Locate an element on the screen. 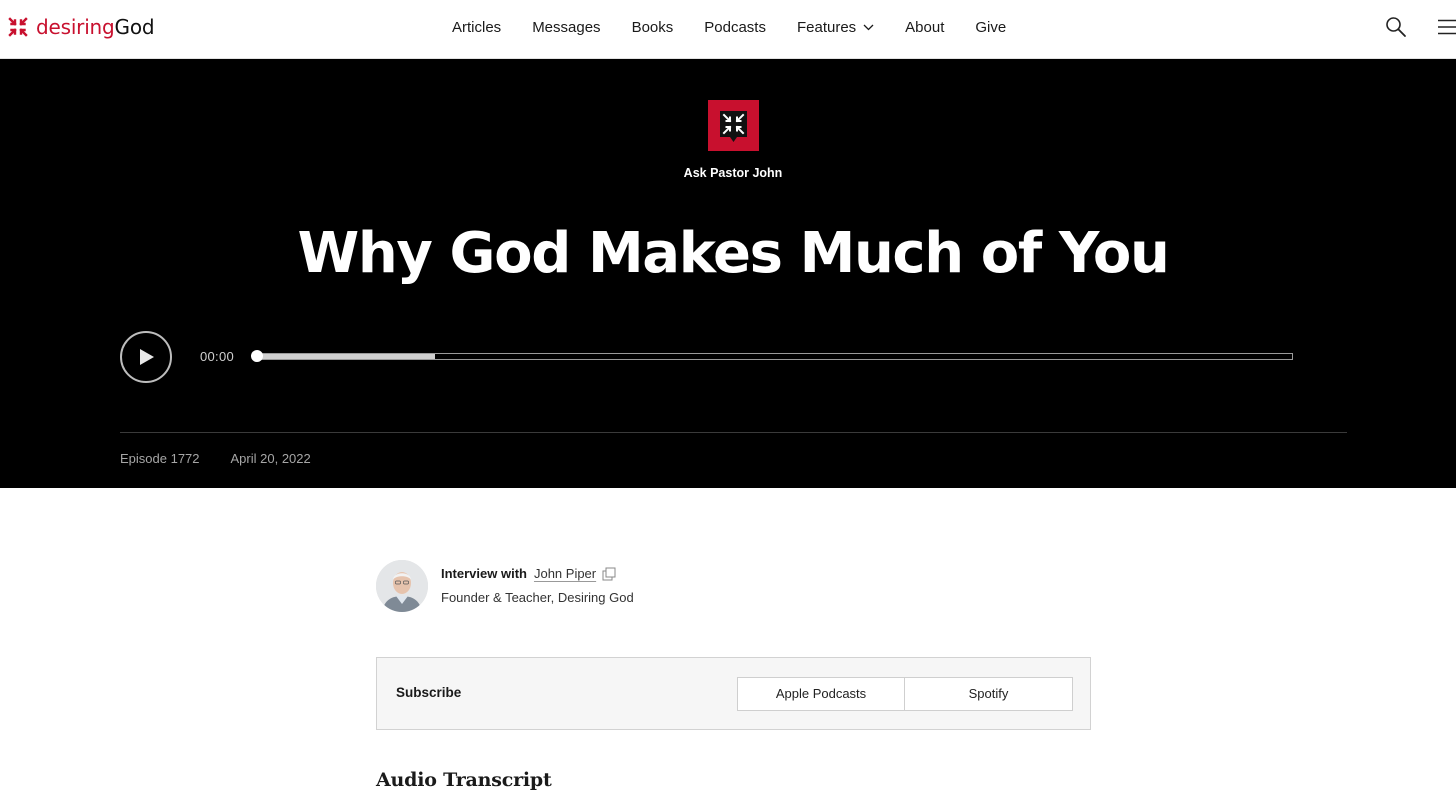 Image resolution: width=1456 pixels, height=805 pixels. player-current-time: 00:00 is located at coordinates (217, 356).